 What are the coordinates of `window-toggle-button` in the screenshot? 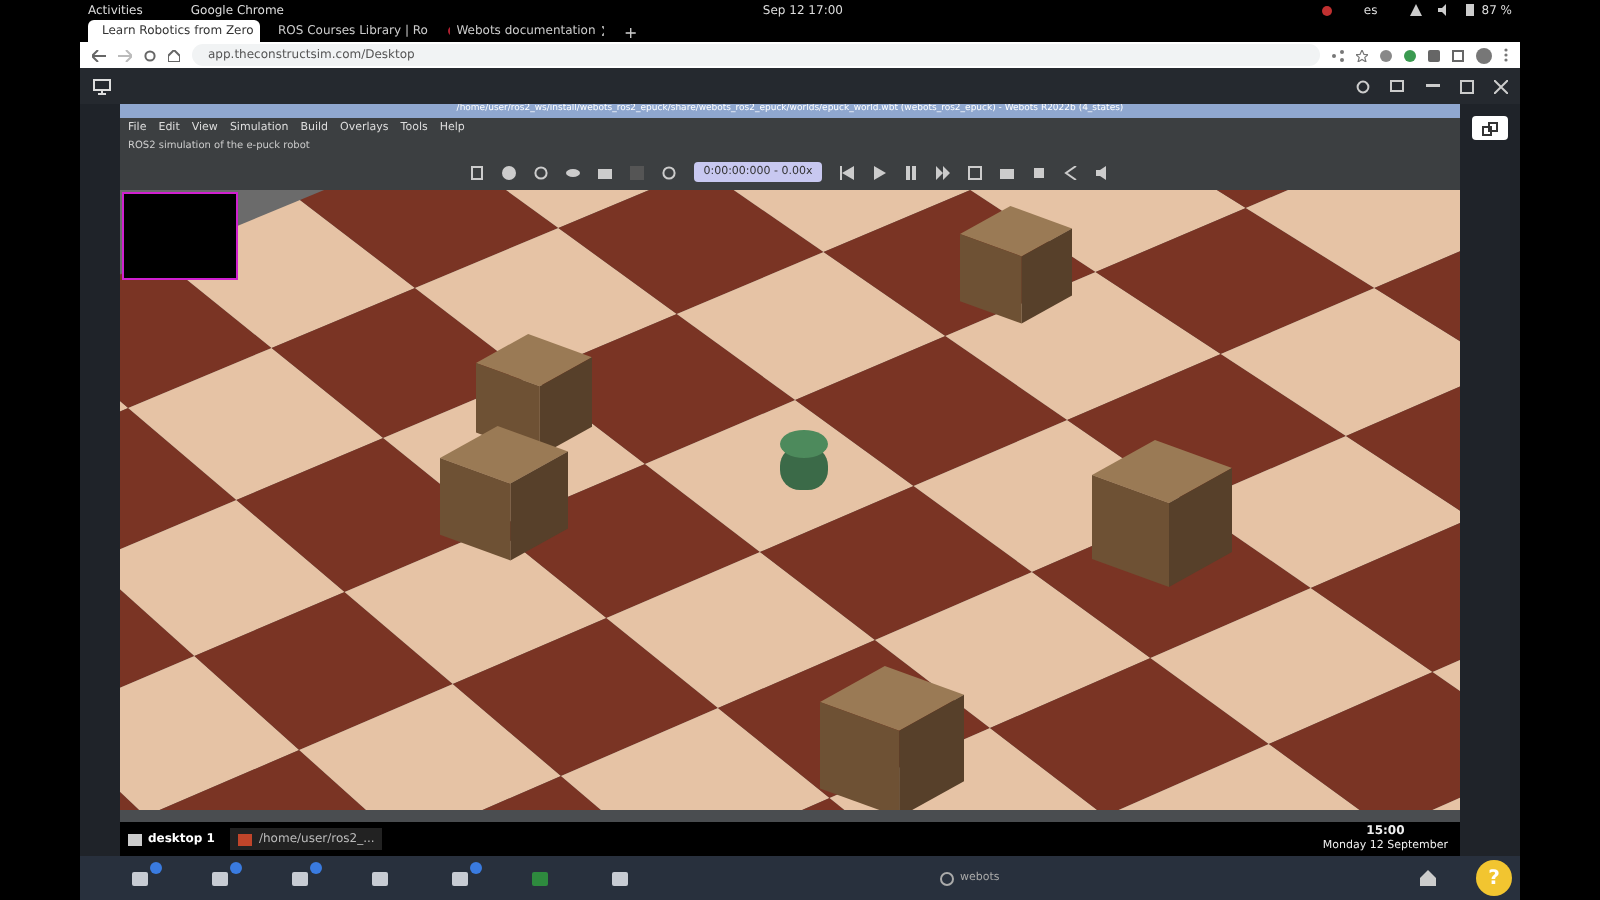 It's located at (1490, 128).